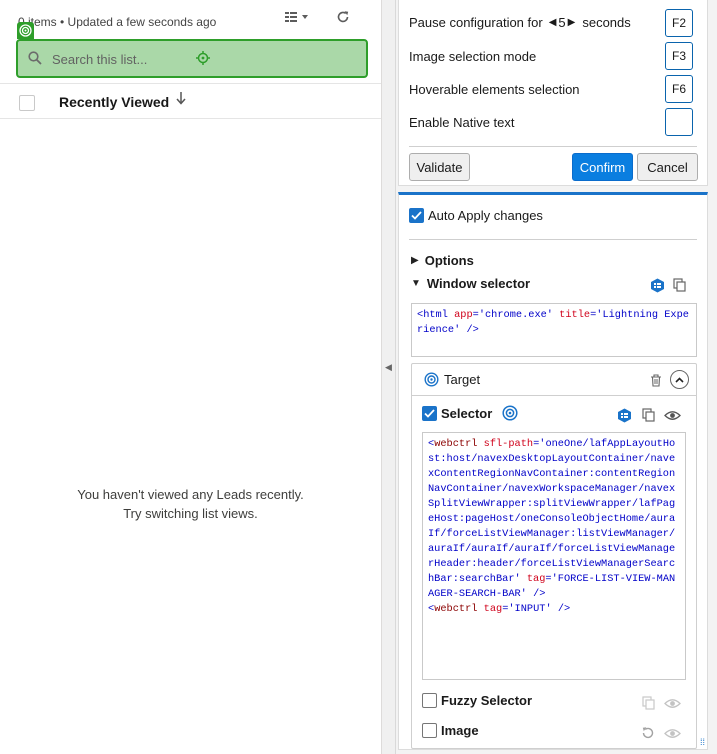 The height and width of the screenshot is (754, 717). What do you see at coordinates (27, 103) in the screenshot?
I see `select-all-checkbox` at bounding box center [27, 103].